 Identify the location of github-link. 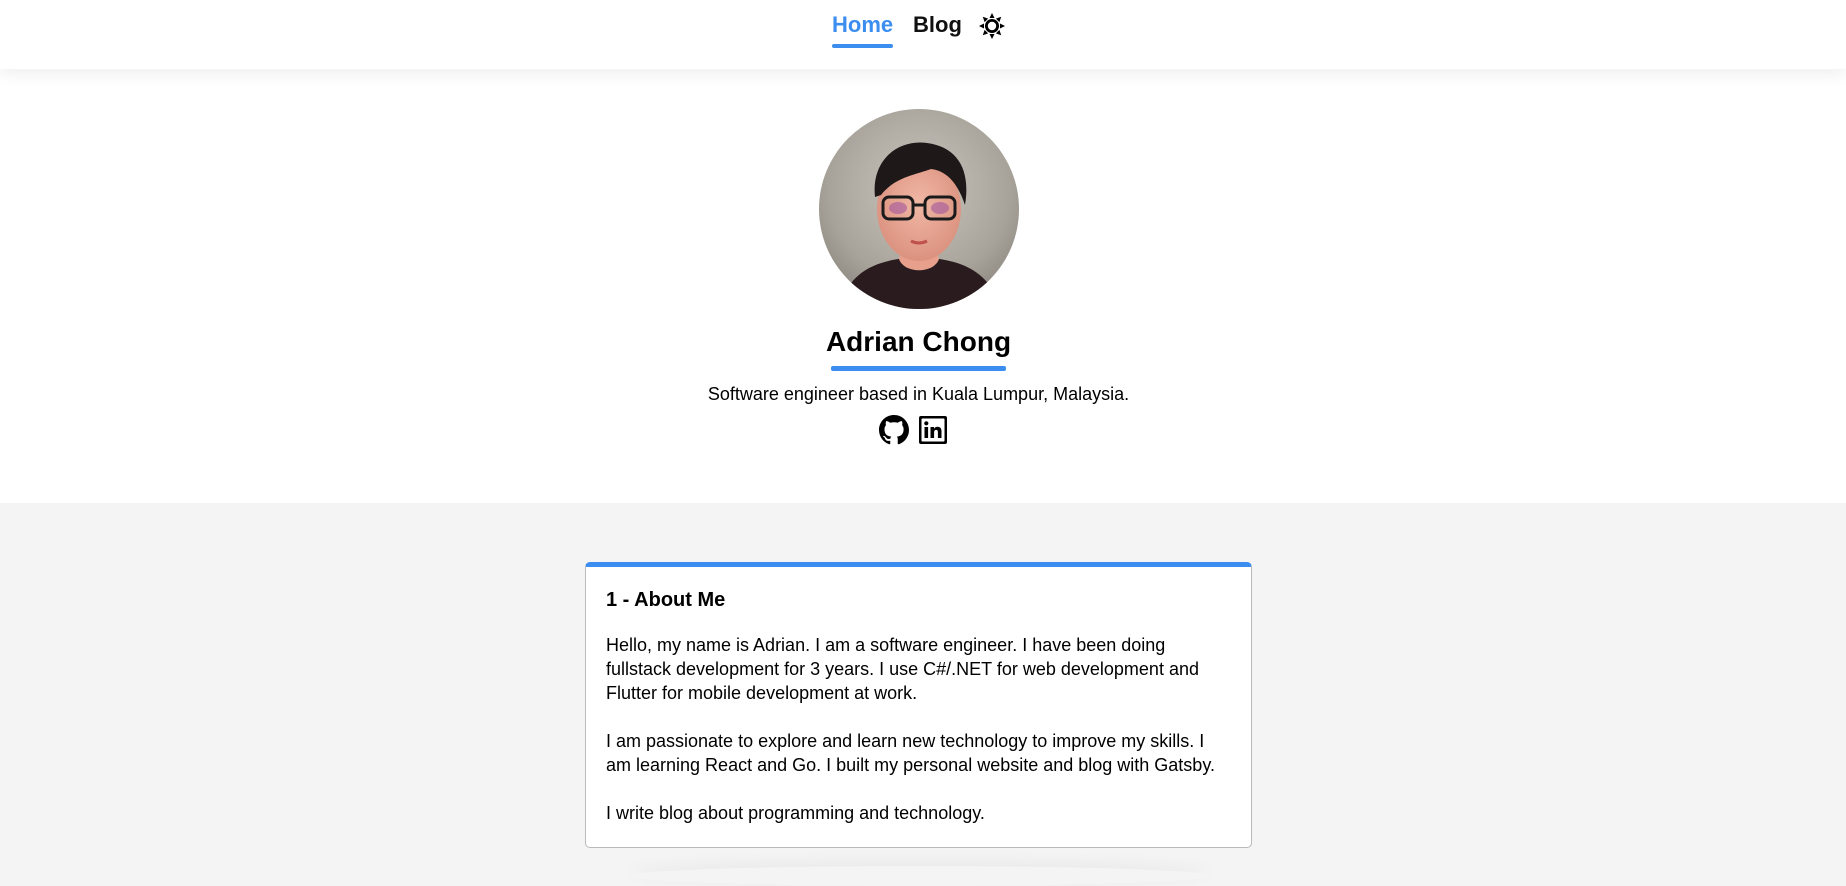
(894, 430).